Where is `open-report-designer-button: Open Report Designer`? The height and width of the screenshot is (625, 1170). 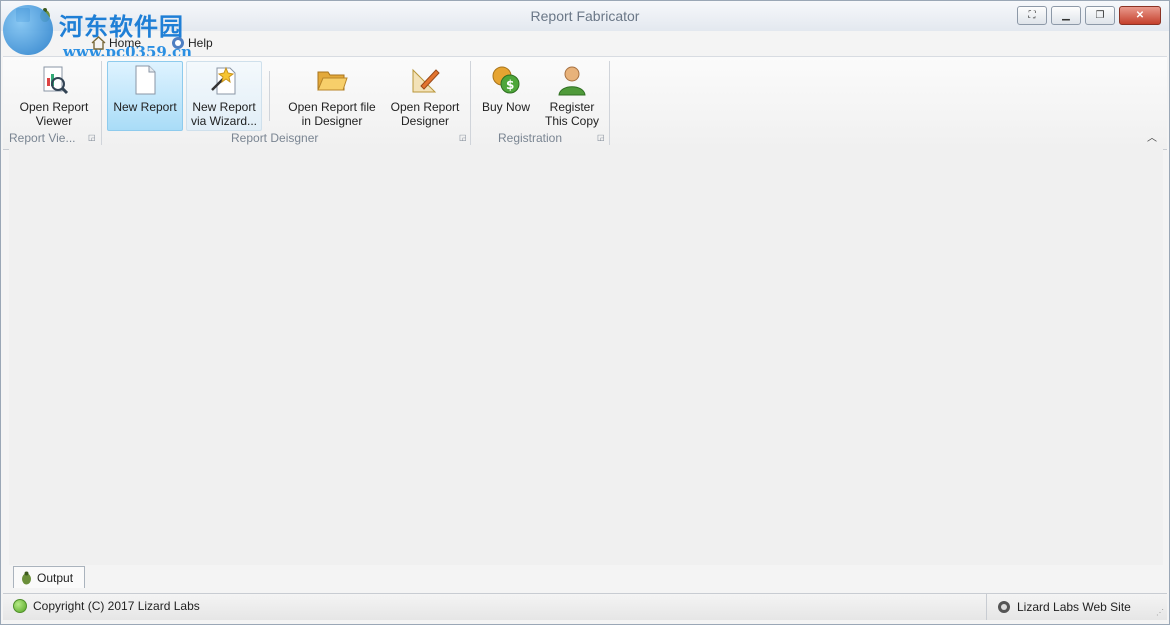 open-report-designer-button: Open Report Designer is located at coordinates (425, 96).